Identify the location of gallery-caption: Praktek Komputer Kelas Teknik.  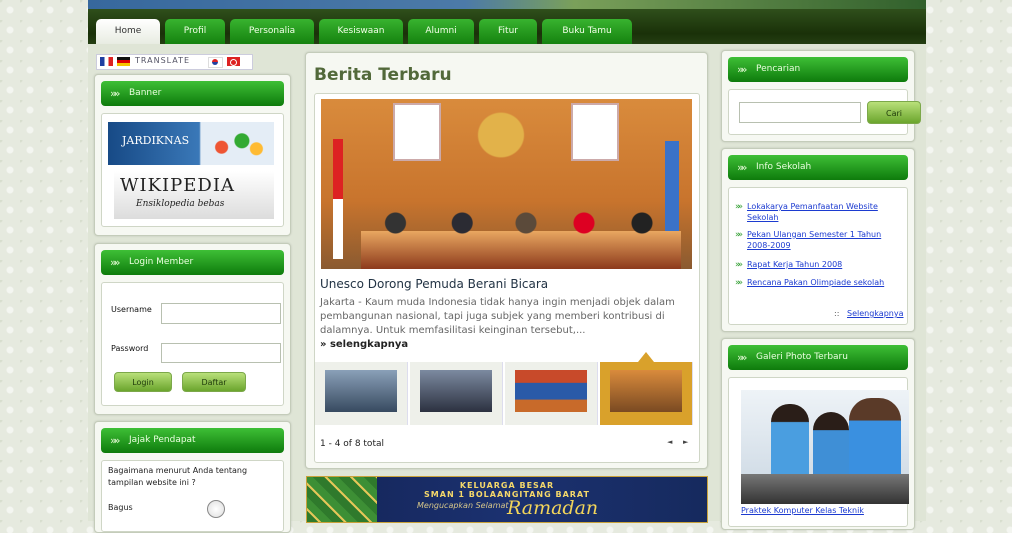
(802, 510).